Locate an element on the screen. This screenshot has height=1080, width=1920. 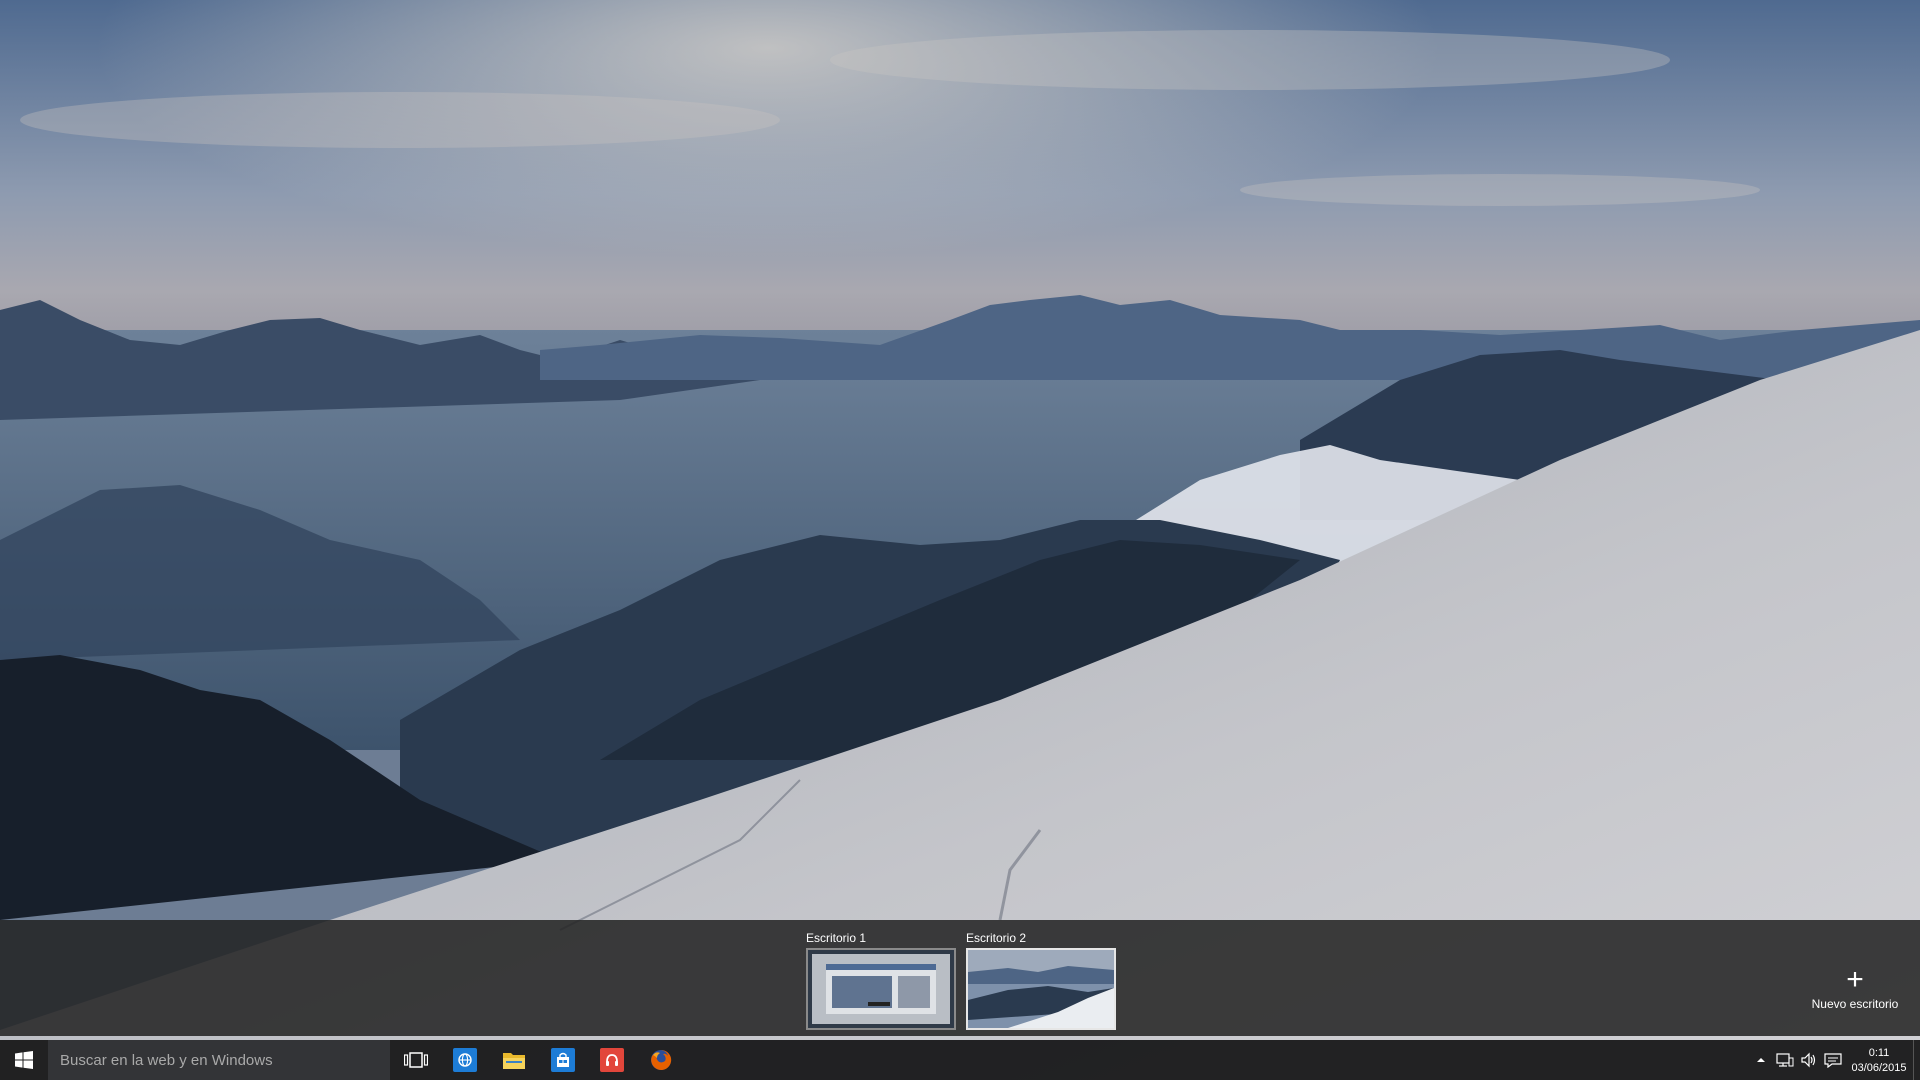
taskbar-app-file-explorer is located at coordinates (514, 1060).